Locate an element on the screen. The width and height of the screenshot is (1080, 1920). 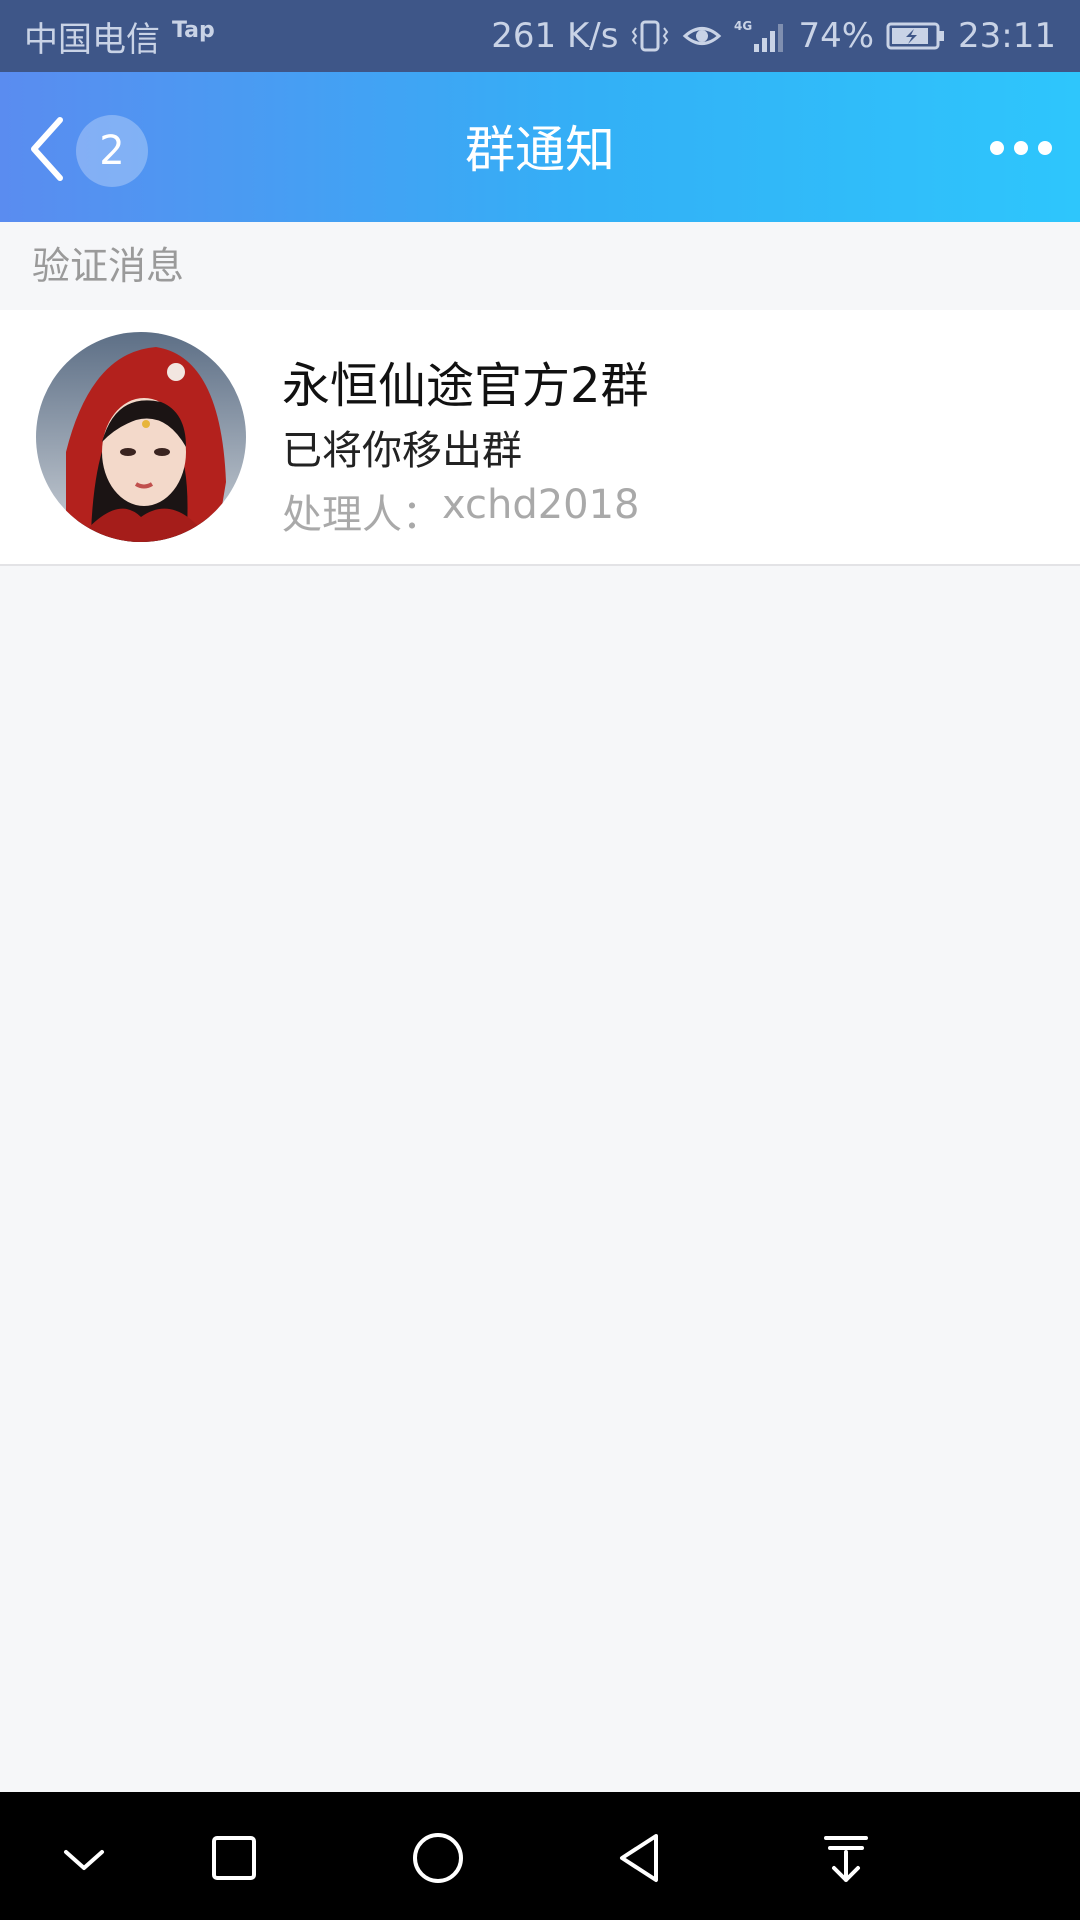
handler-info: 处理人： xchd2018 is located at coordinates (461, 511).